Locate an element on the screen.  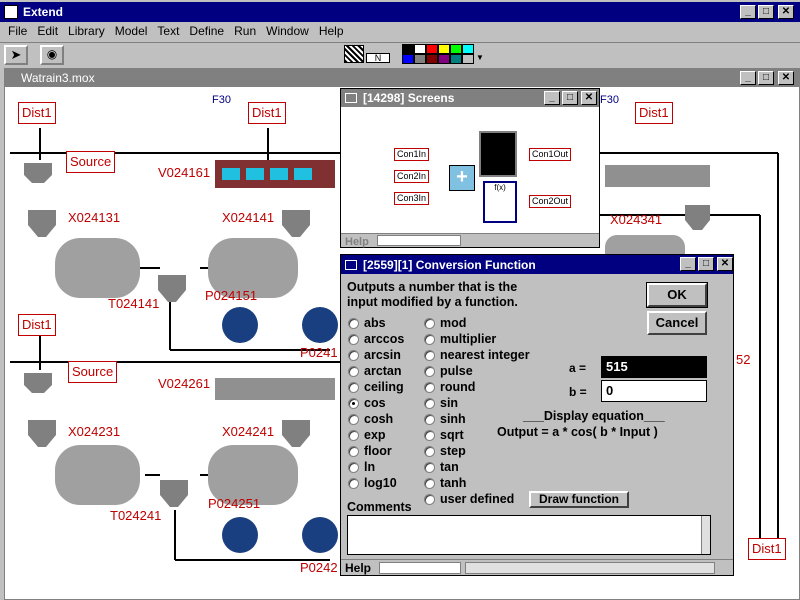
option-label: round is located at coordinates (458, 387).